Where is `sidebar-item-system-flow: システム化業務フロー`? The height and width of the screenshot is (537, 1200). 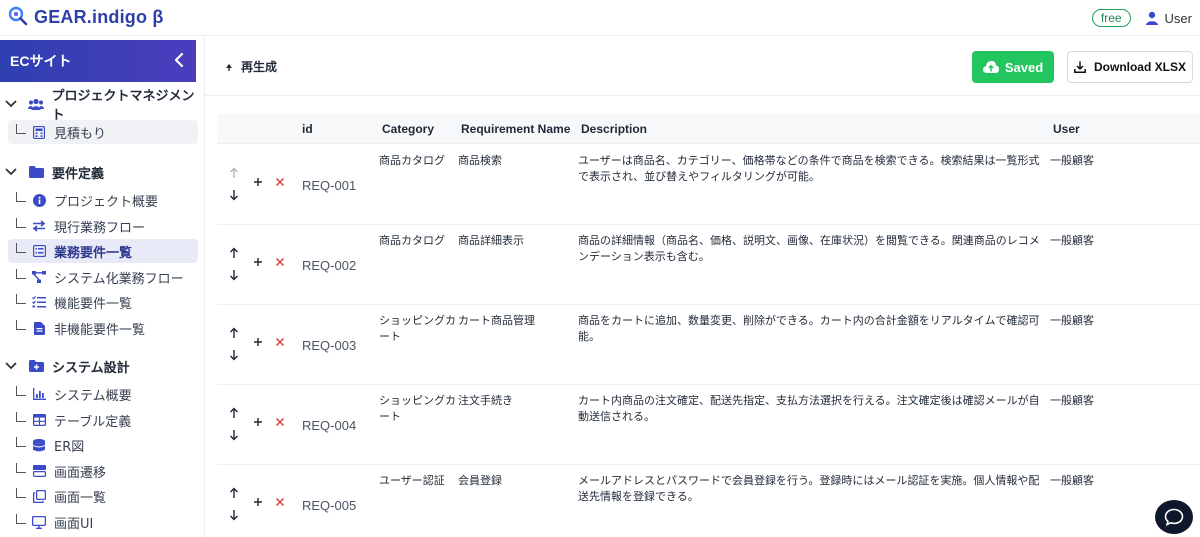 sidebar-item-system-flow: システム化業務フロー is located at coordinates (103, 277).